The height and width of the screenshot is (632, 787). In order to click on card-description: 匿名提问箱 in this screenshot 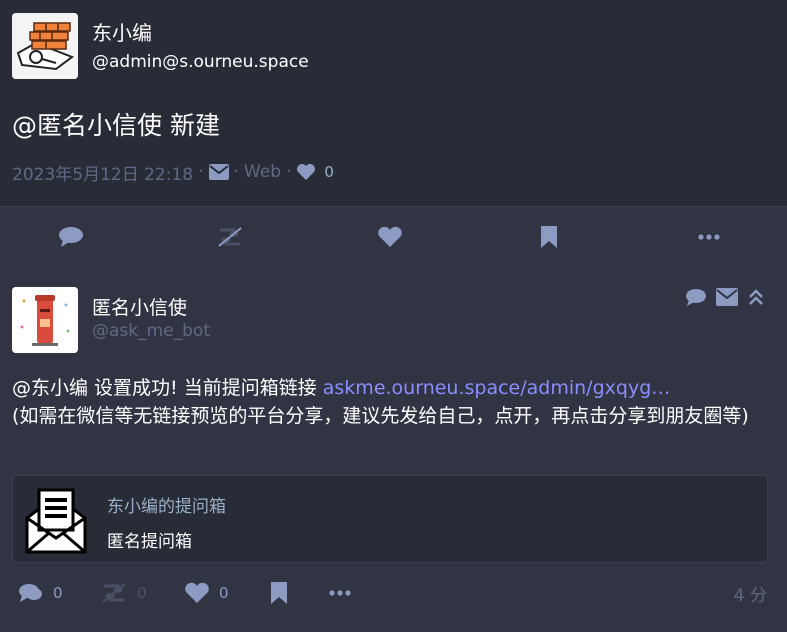, I will do `click(149, 542)`.